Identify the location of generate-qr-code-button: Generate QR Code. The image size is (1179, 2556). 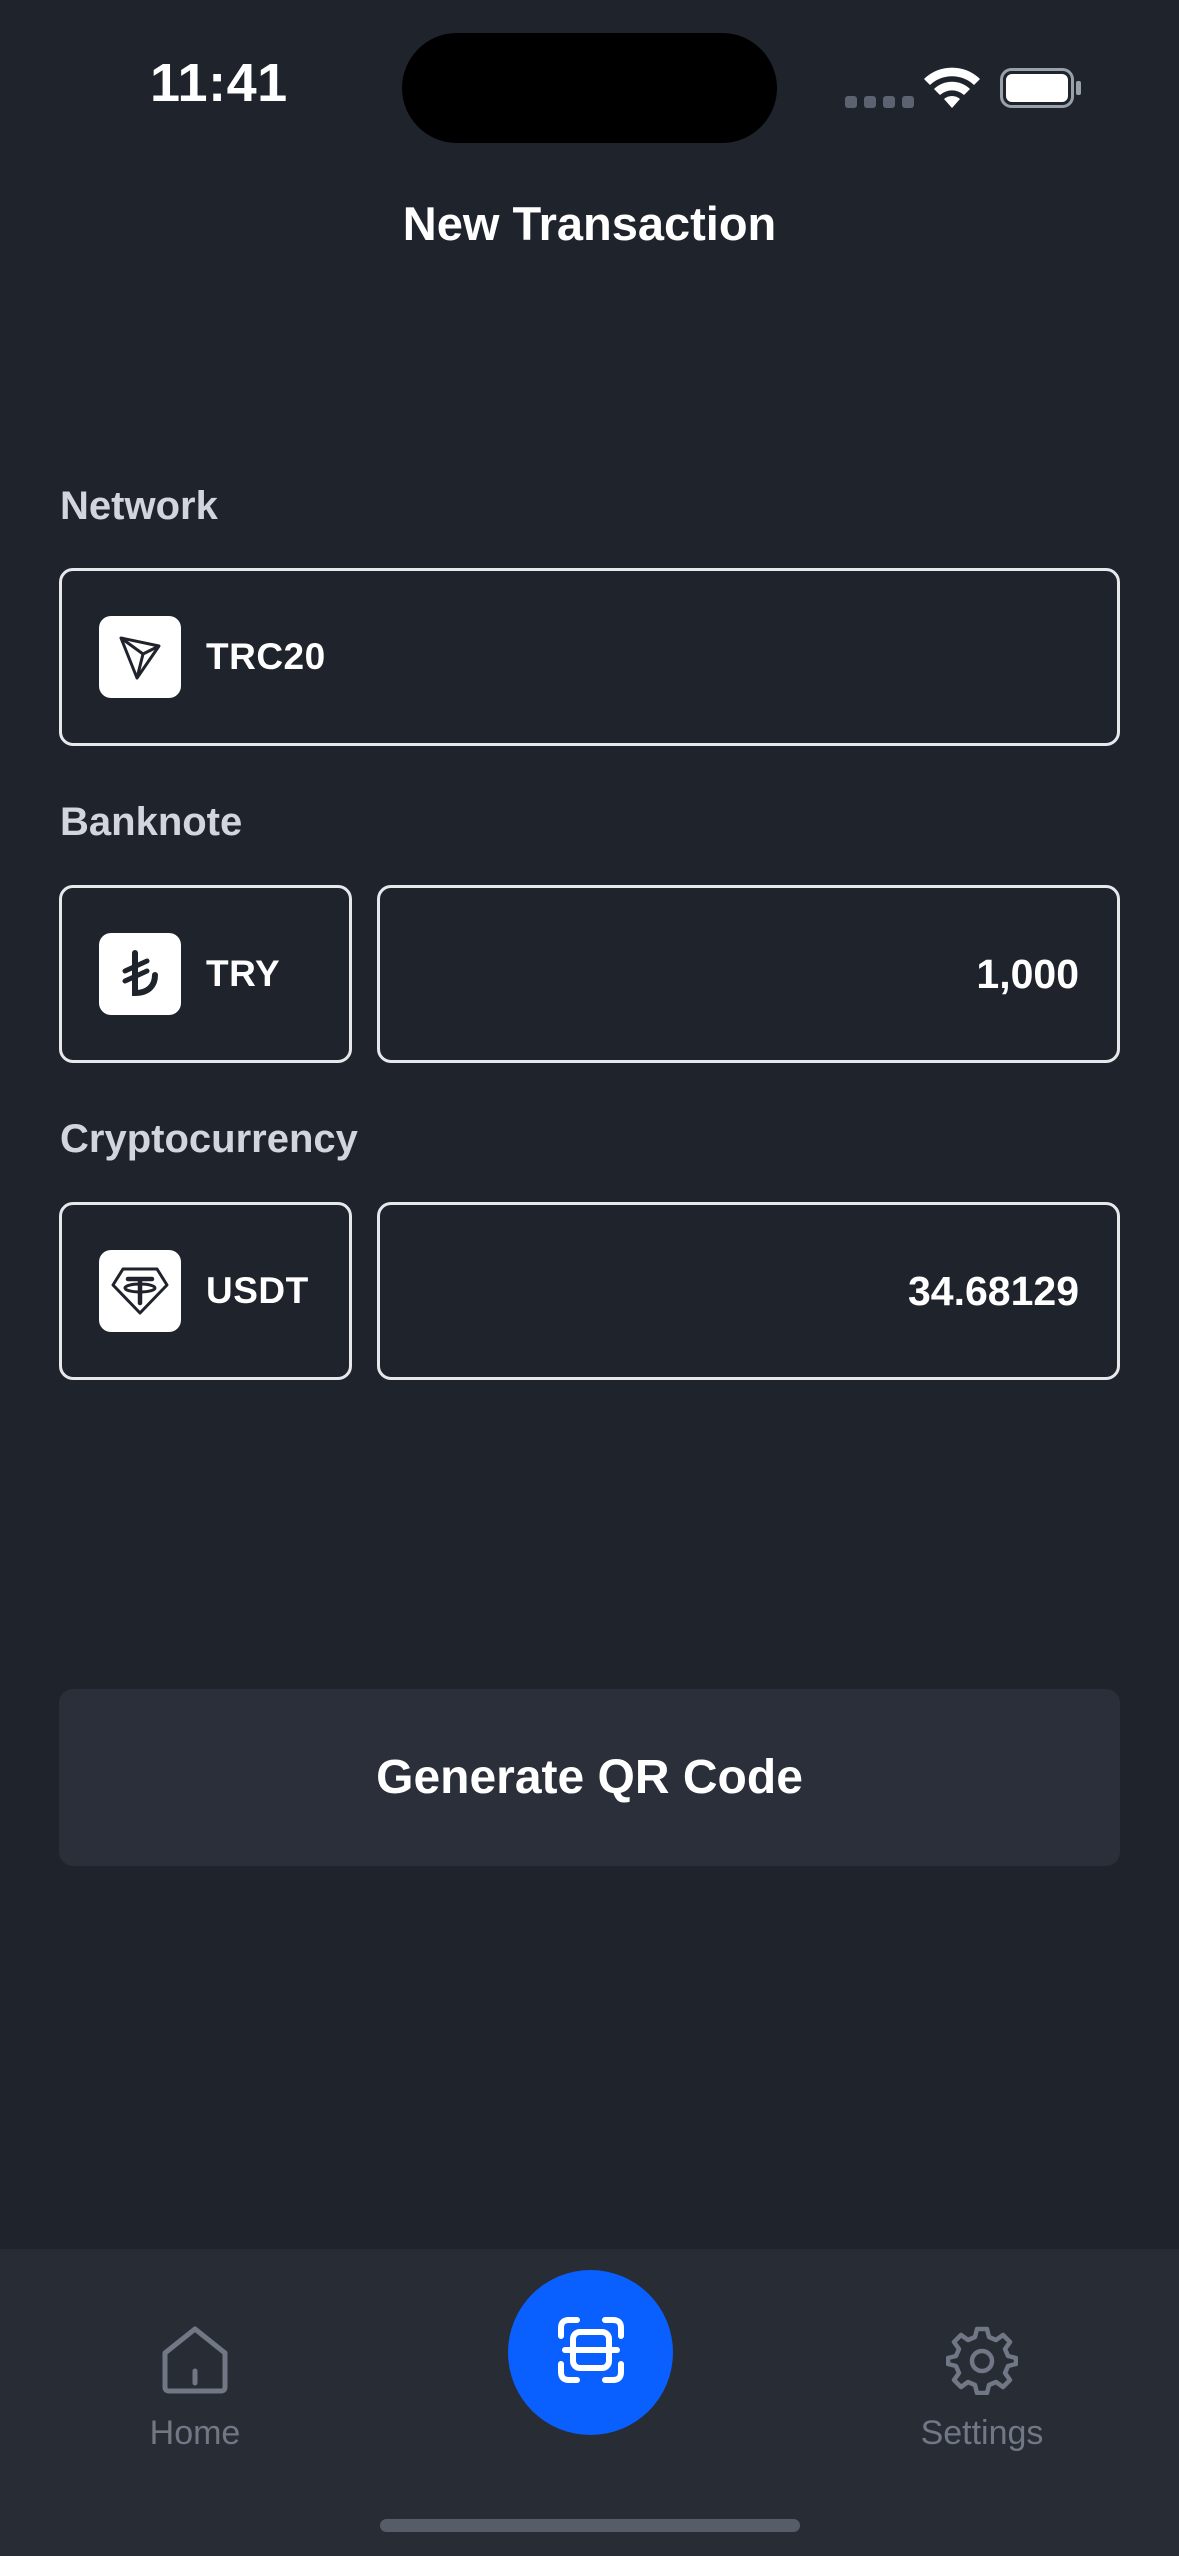
(589, 1777).